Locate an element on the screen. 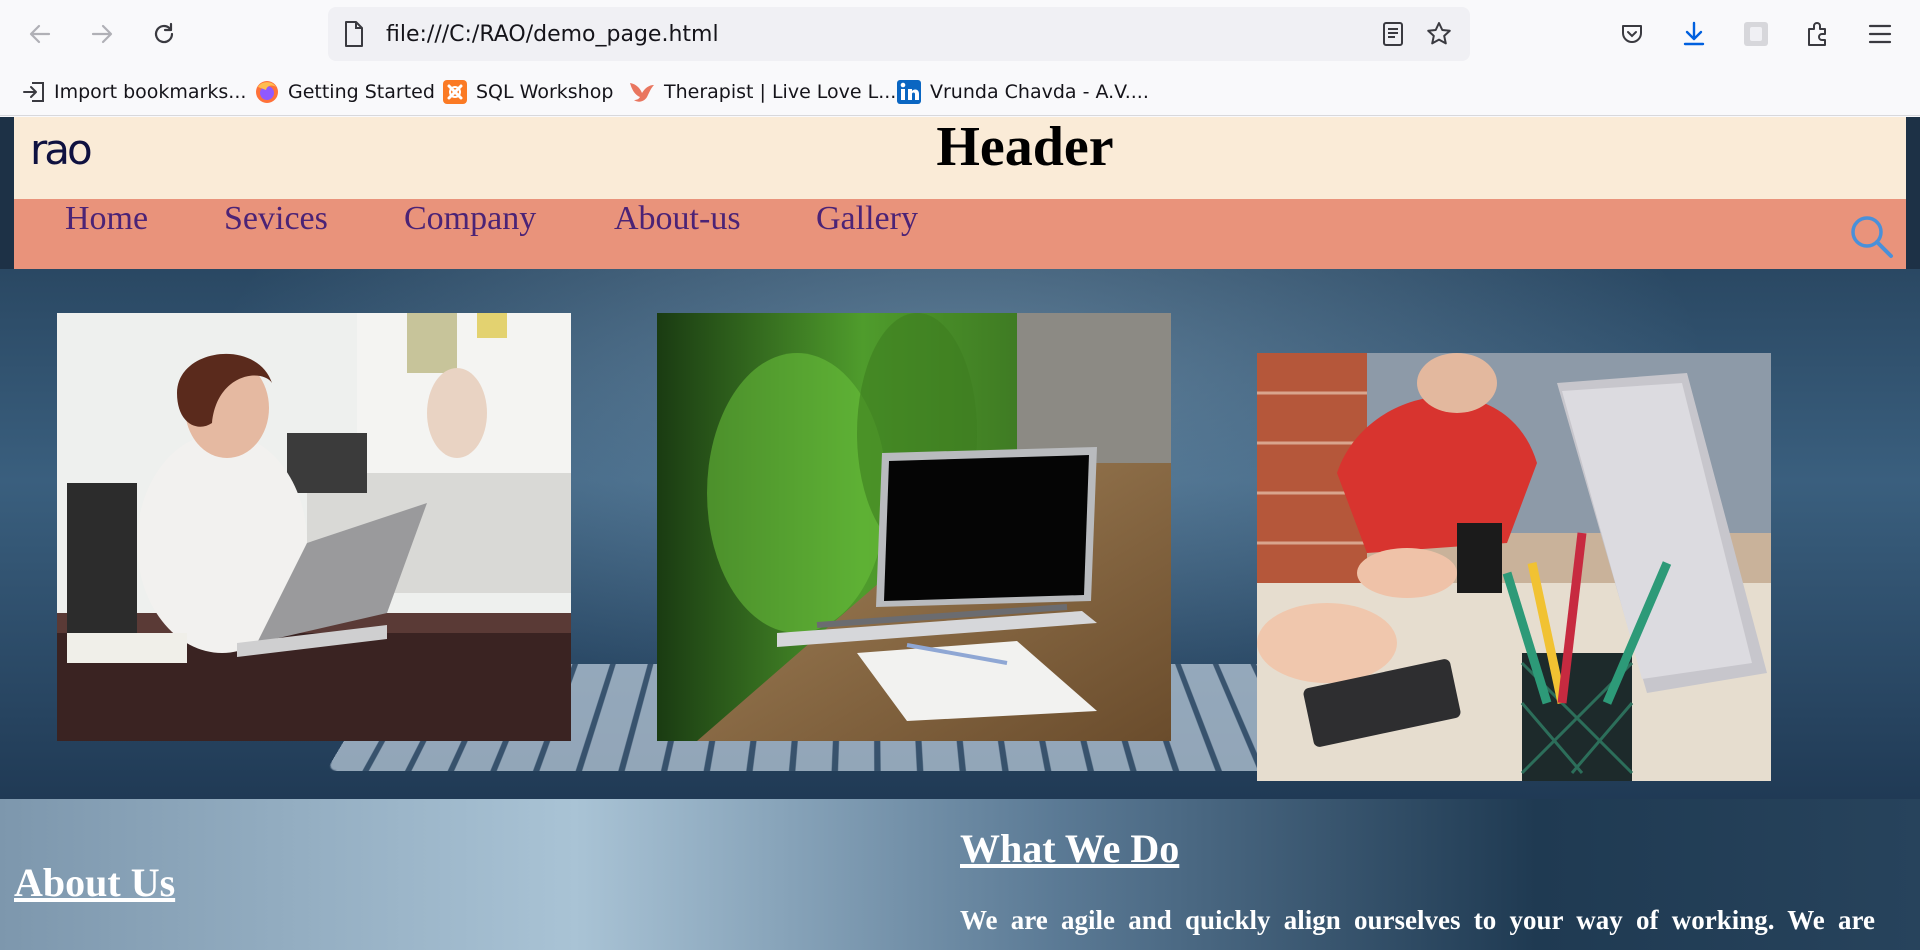 This screenshot has width=1920, height=950. bookmark-getting-started: Getting Started is located at coordinates (344, 92).